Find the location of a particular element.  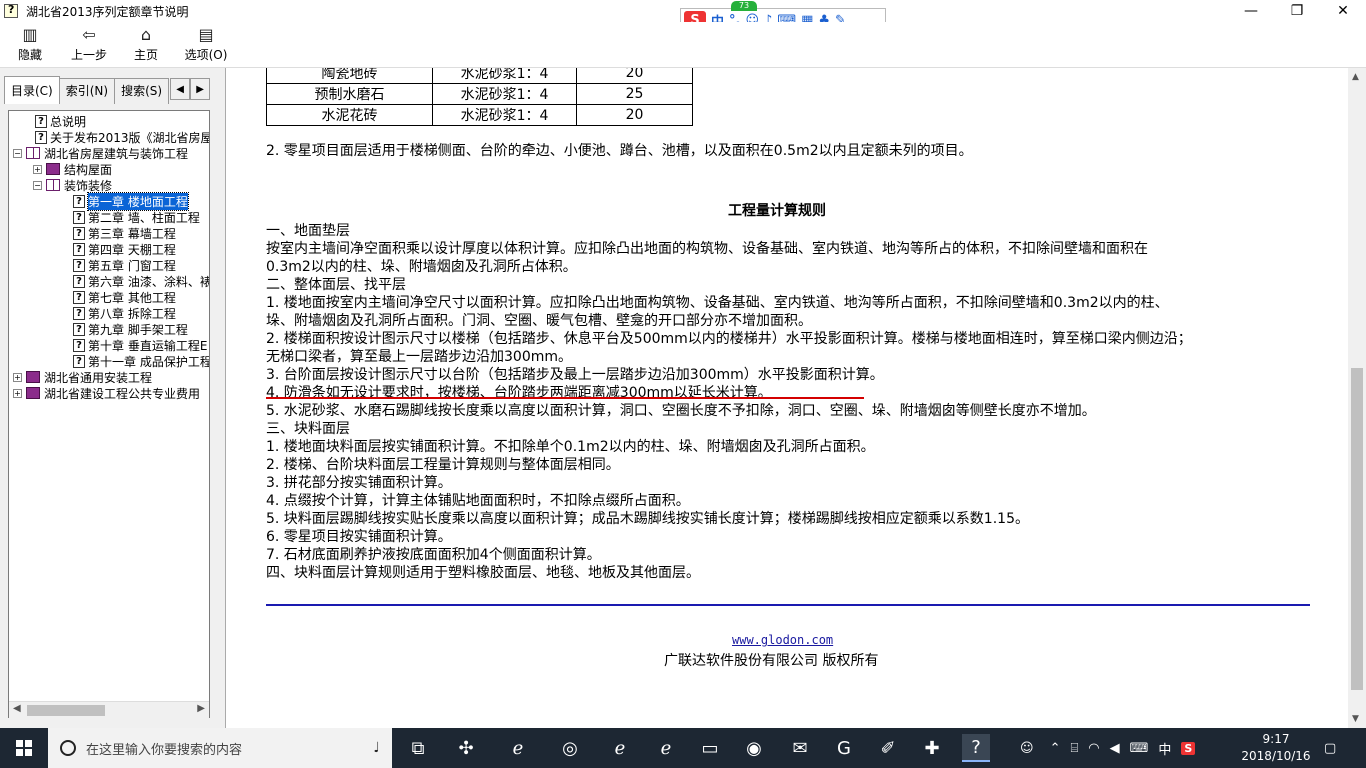

minimize-button: — is located at coordinates (1251, 11).